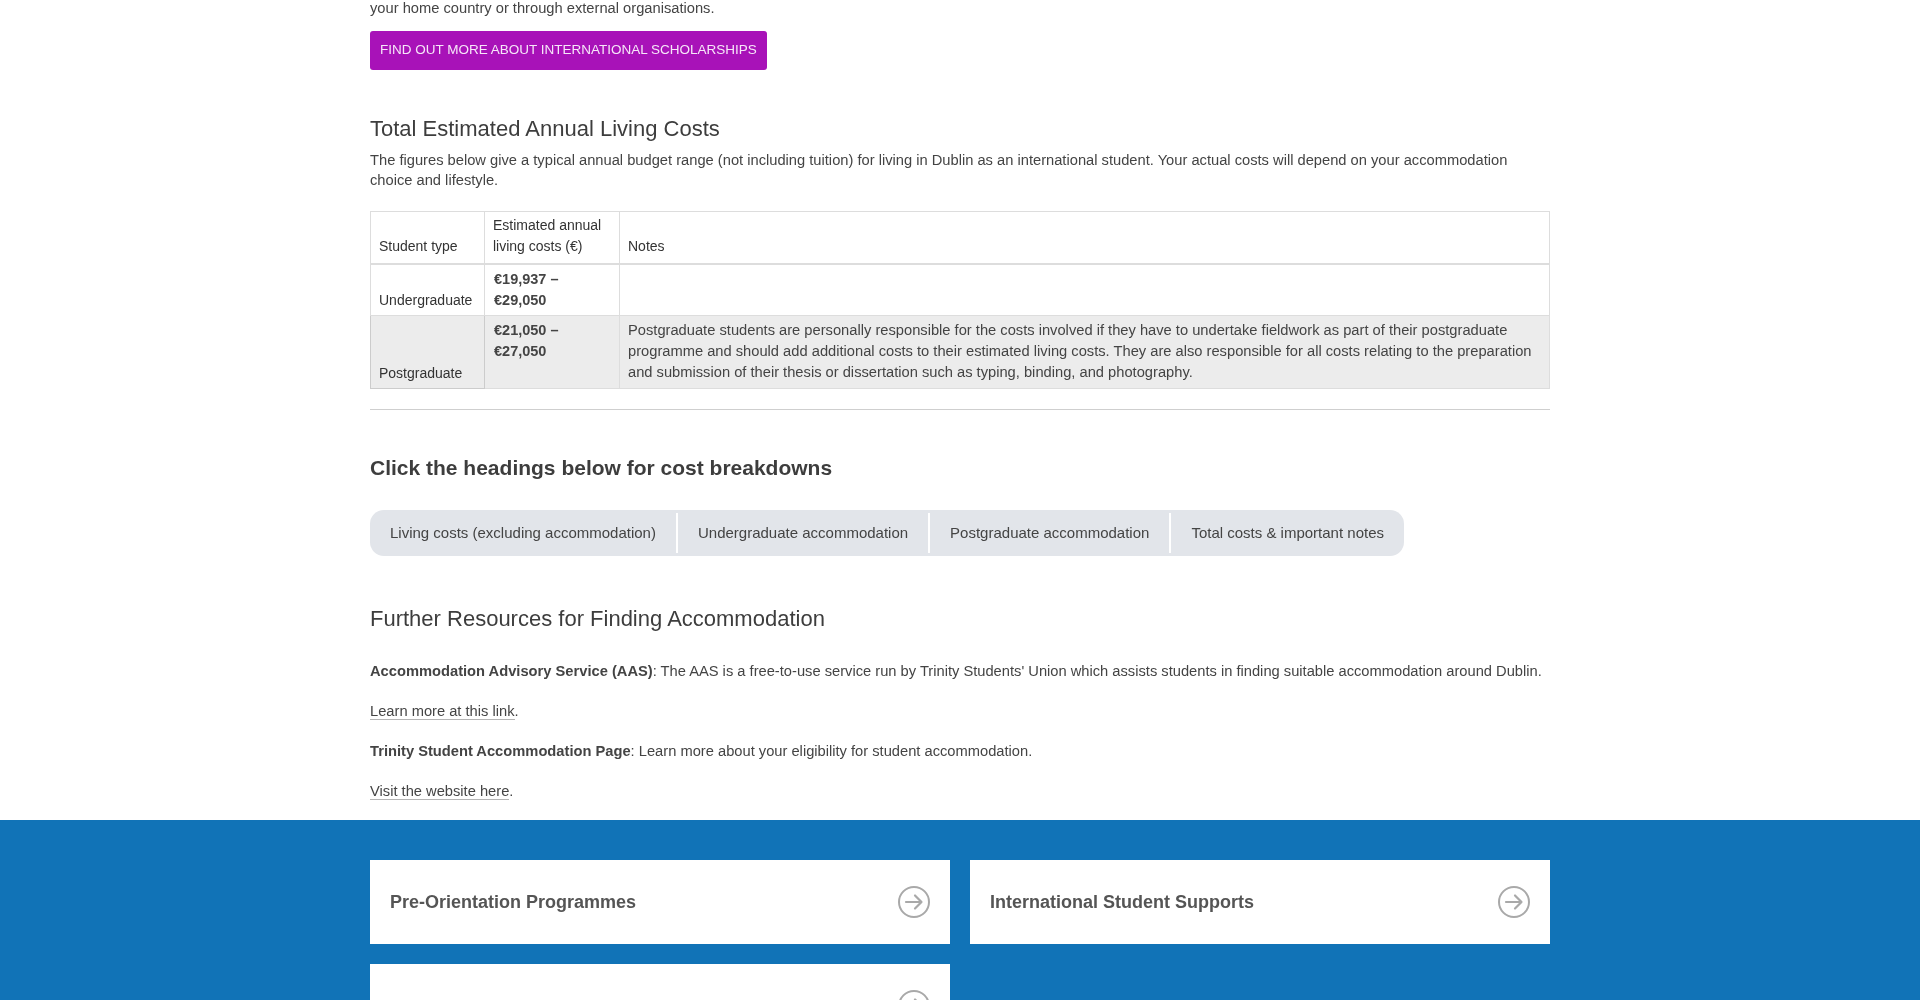 This screenshot has height=1000, width=1920. Describe the element at coordinates (552, 289) in the screenshot. I see `table-cell: €19,937 – €29,050` at that location.